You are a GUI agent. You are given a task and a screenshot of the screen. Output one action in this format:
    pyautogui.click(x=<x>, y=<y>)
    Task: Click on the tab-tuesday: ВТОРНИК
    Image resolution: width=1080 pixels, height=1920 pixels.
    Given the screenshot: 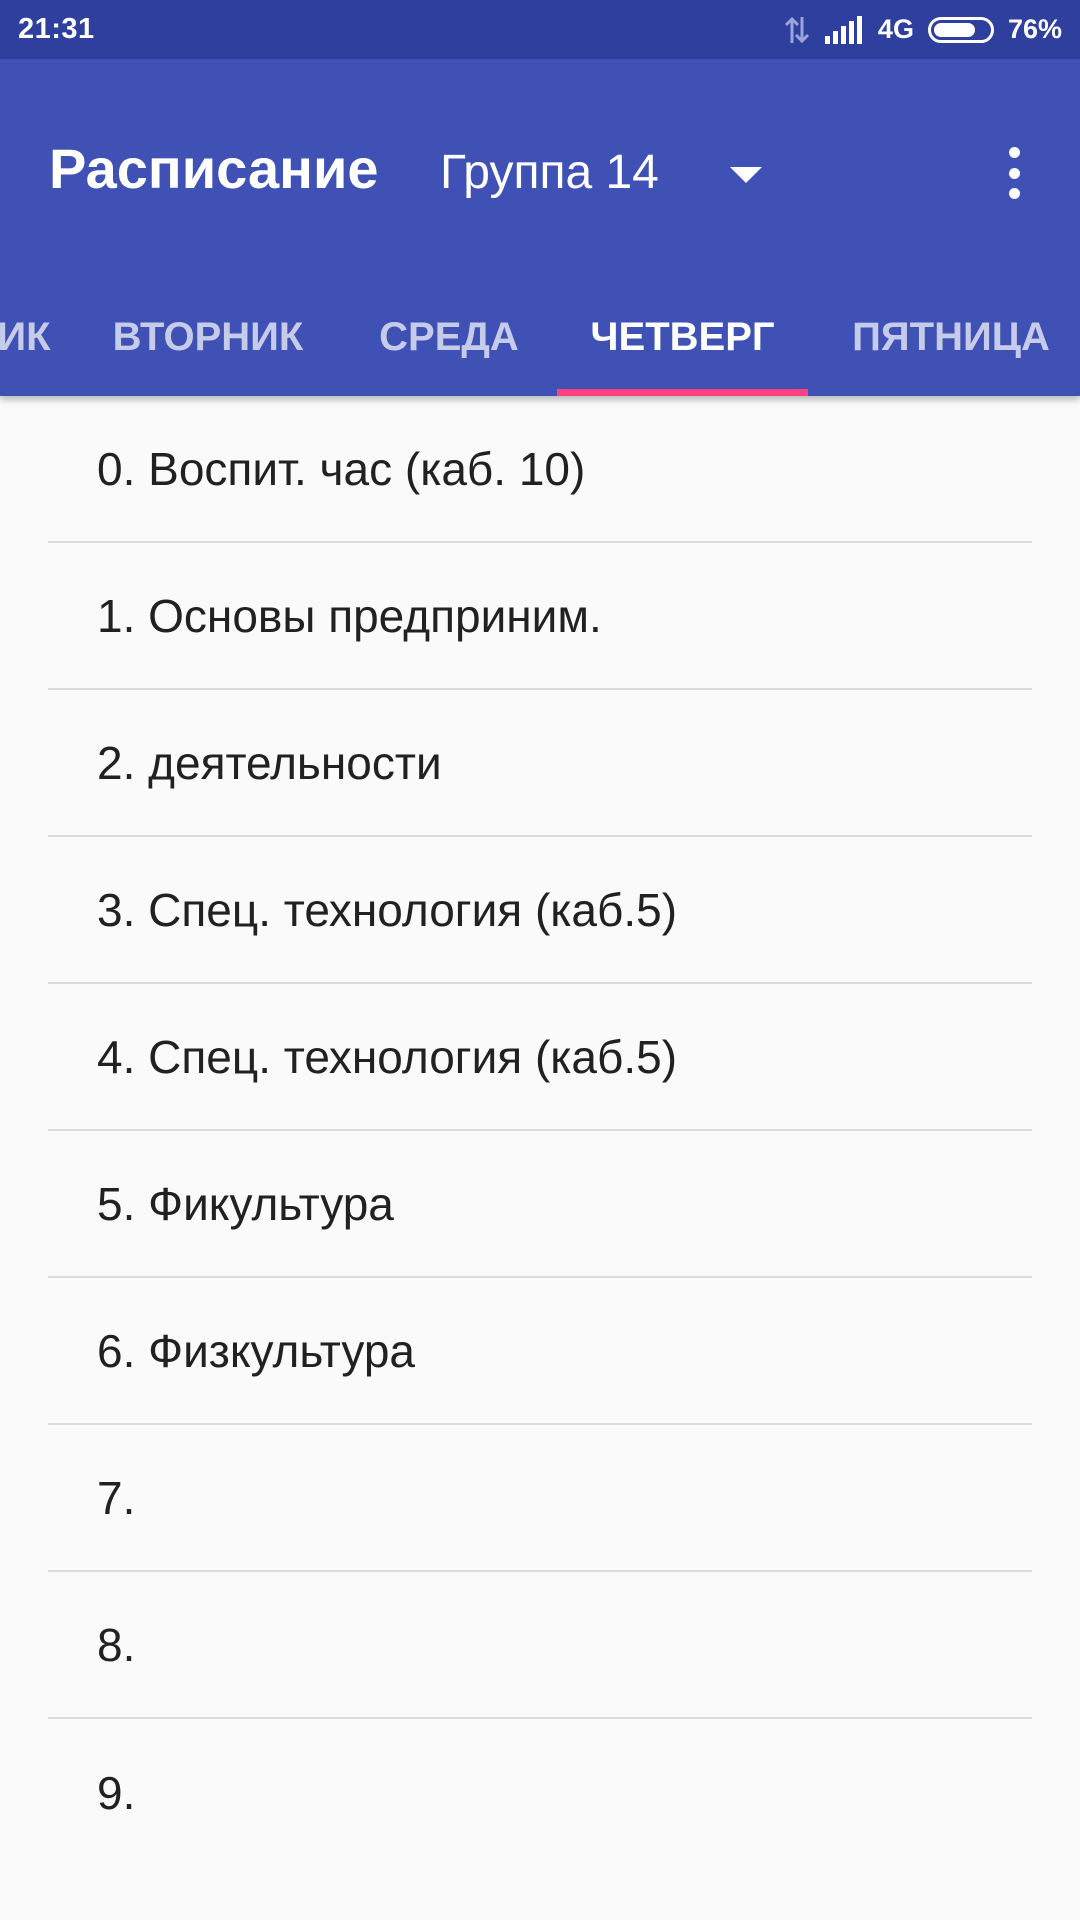 What is the action you would take?
    pyautogui.click(x=208, y=337)
    